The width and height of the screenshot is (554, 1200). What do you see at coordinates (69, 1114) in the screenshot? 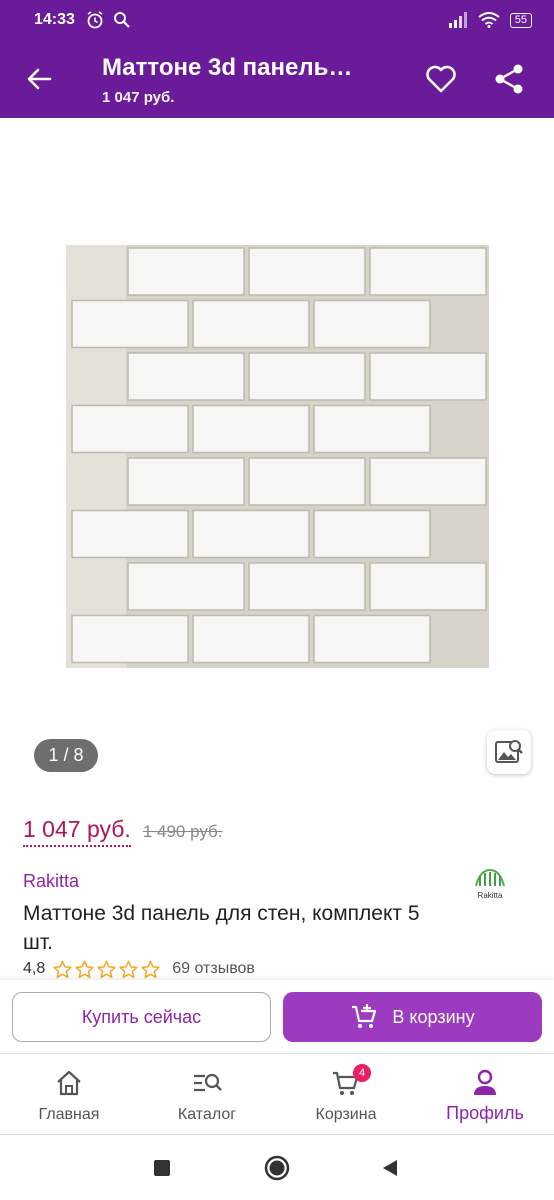
I see `nav-home-label: Главная` at bounding box center [69, 1114].